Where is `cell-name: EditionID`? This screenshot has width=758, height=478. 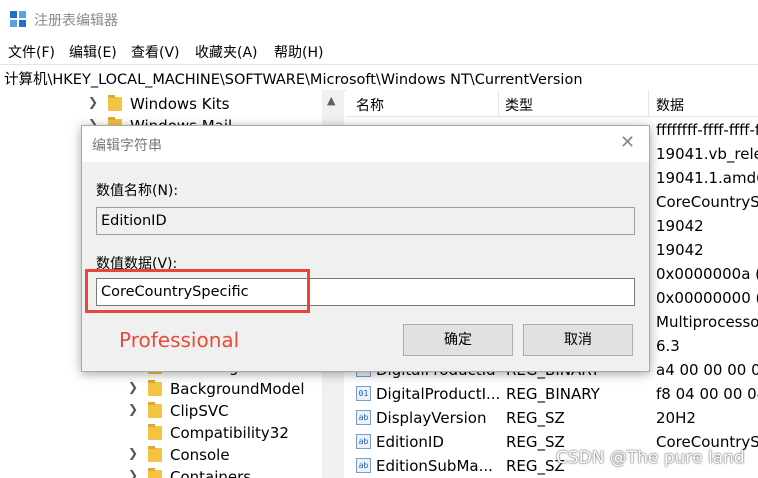 cell-name: EditionID is located at coordinates (410, 442).